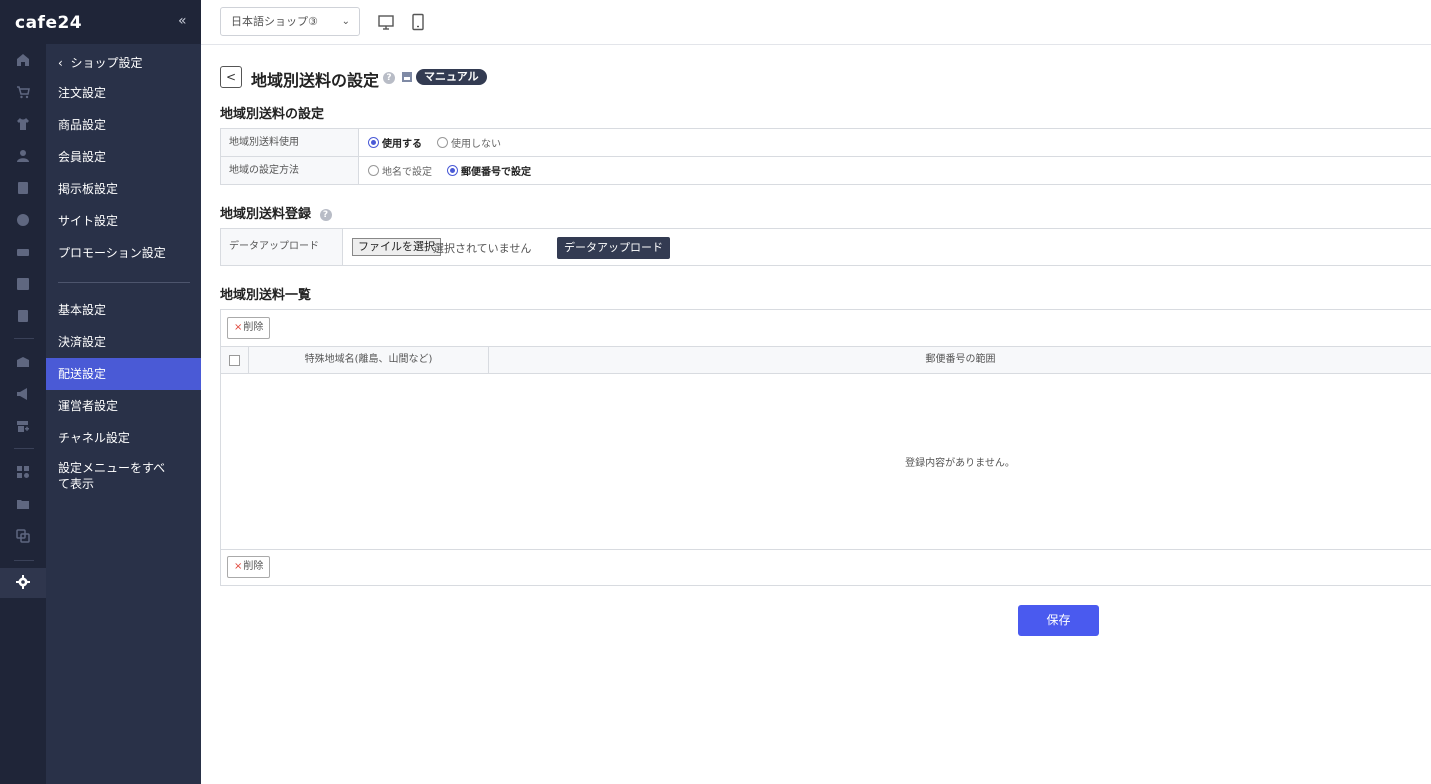 This screenshot has width=1431, height=784. What do you see at coordinates (123, 374) in the screenshot?
I see `submenu-item-shipping: 配送設定` at bounding box center [123, 374].